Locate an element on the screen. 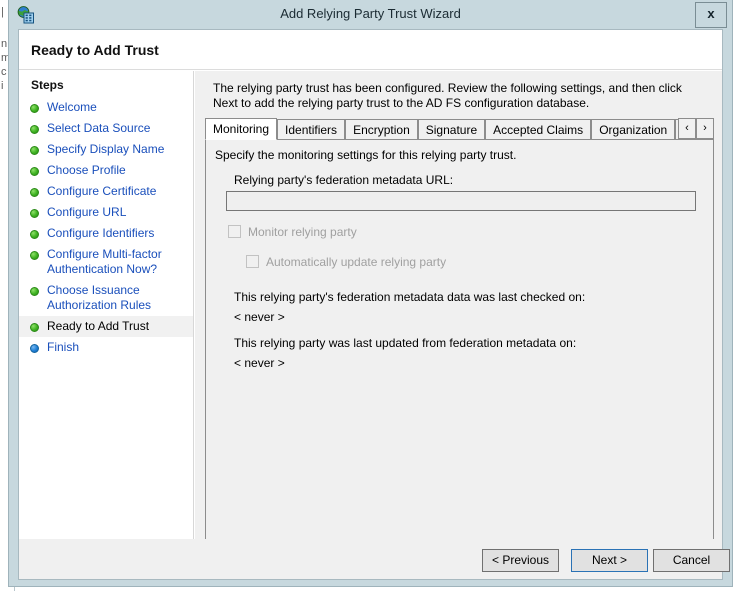  sidebar-step-label: Configure Certificate is located at coordinates (102, 191).